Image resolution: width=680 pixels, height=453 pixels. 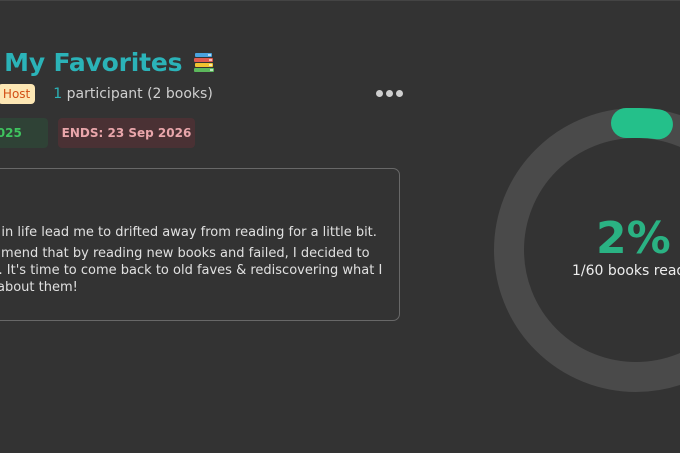 What do you see at coordinates (633, 238) in the screenshot?
I see `progress-percent: 2%` at bounding box center [633, 238].